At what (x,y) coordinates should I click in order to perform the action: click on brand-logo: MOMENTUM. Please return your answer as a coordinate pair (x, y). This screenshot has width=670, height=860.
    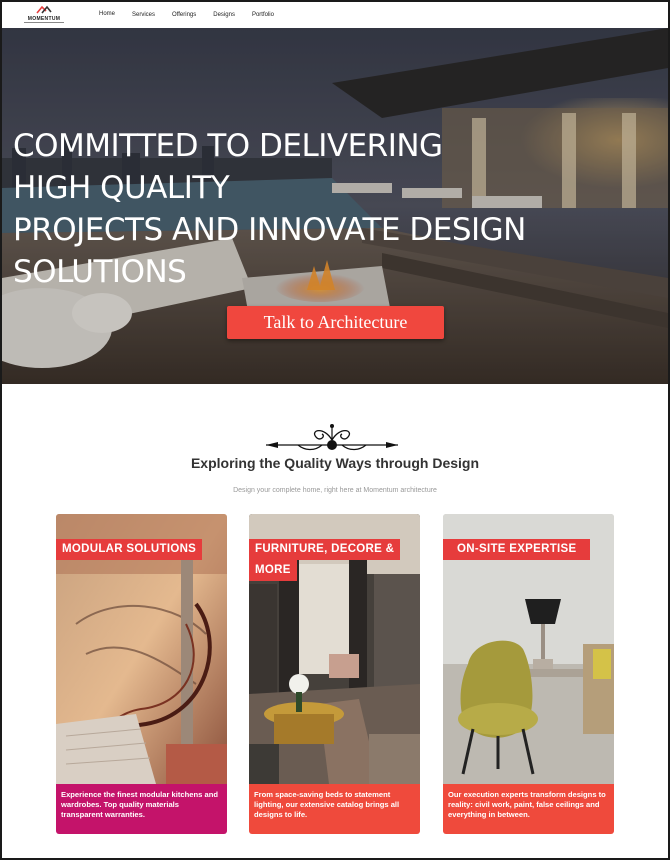
    Looking at the image, I should click on (44, 15).